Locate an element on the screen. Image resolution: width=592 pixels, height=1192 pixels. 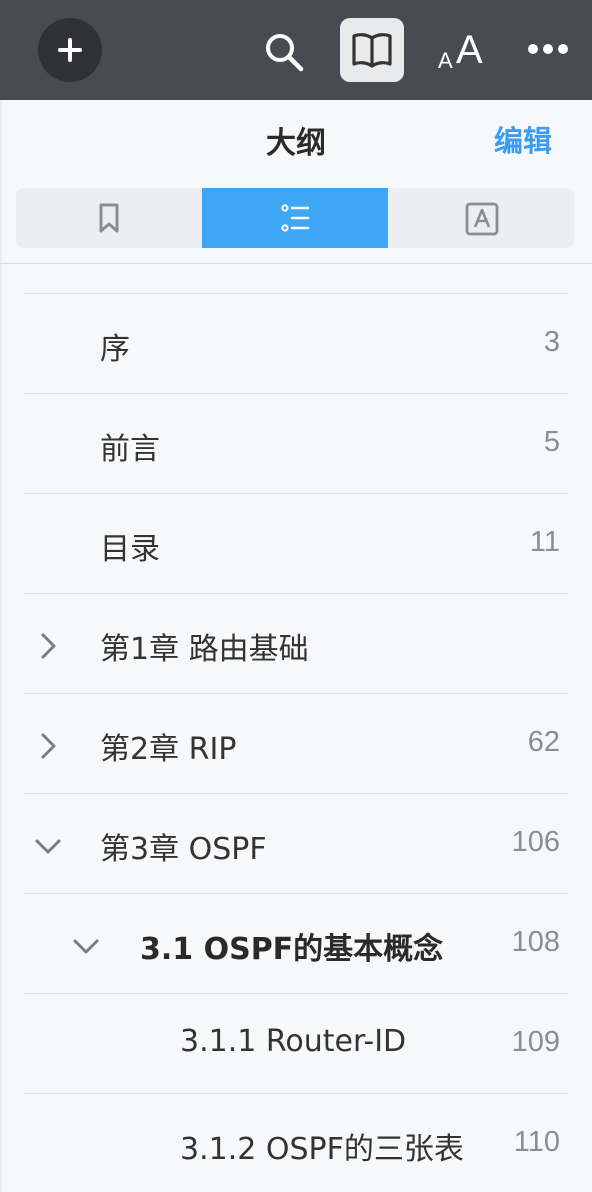
outline-item-page: 62 is located at coordinates (543, 742).